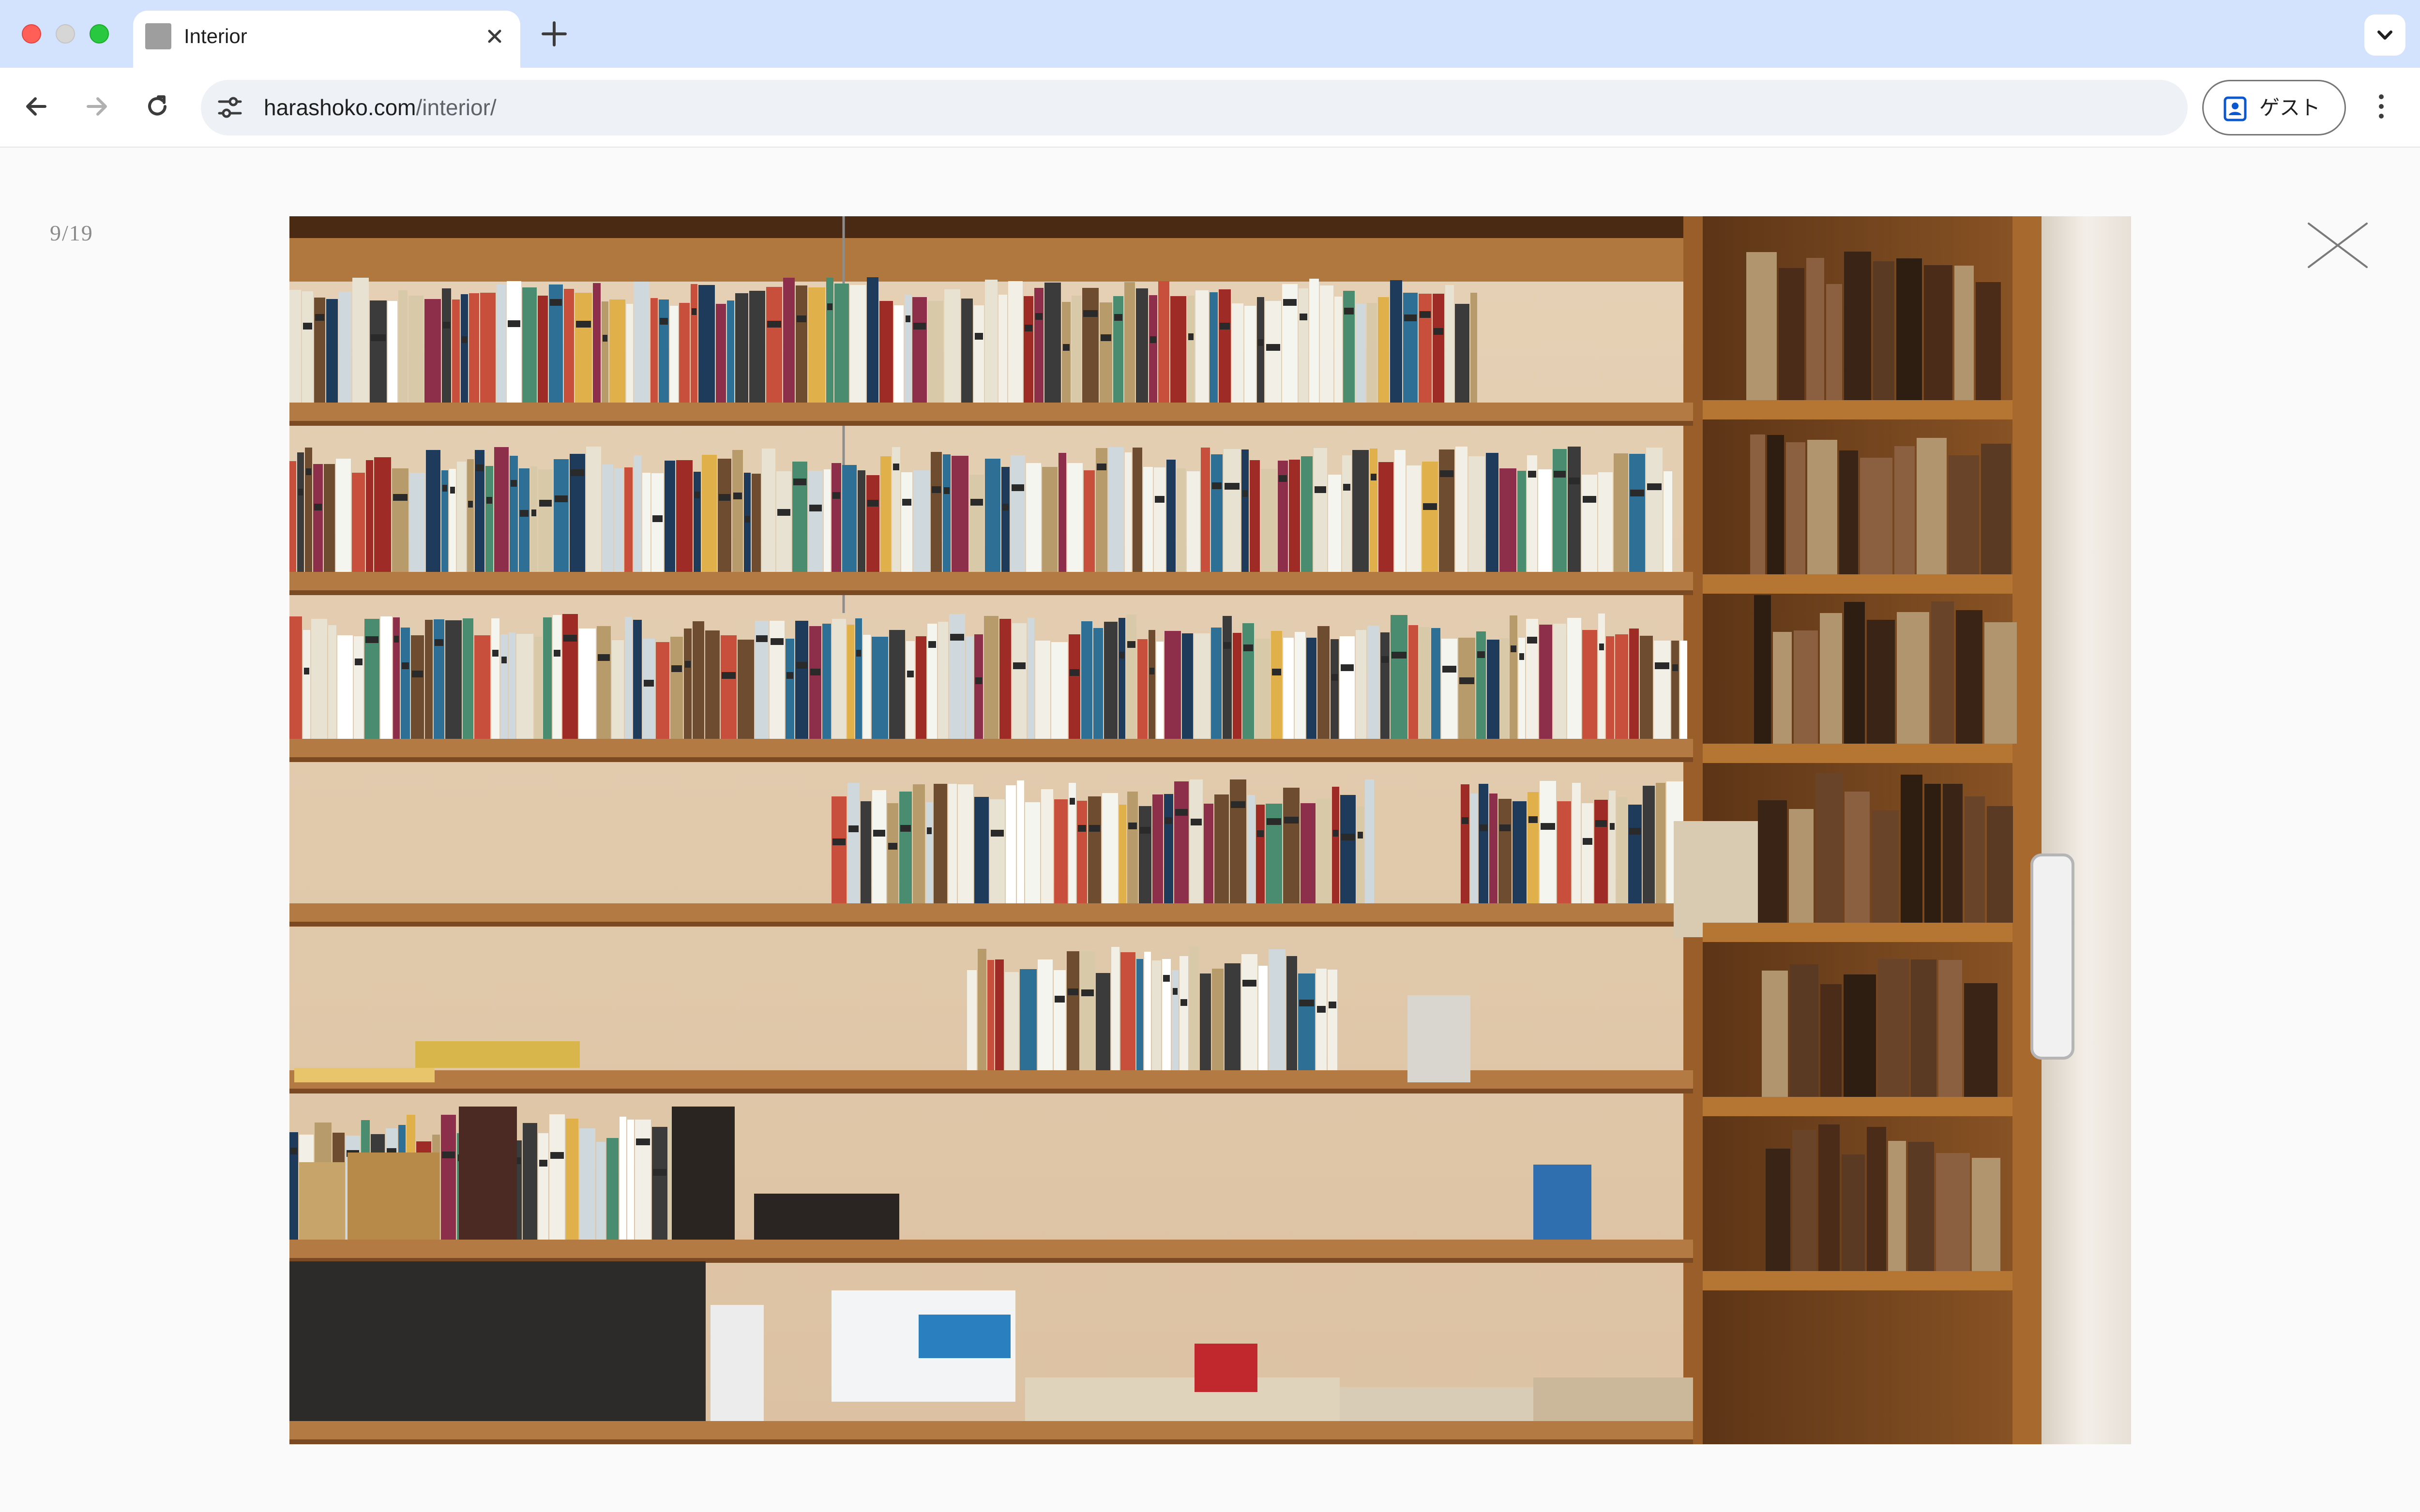  I want to click on vase, so click(393, 1196).